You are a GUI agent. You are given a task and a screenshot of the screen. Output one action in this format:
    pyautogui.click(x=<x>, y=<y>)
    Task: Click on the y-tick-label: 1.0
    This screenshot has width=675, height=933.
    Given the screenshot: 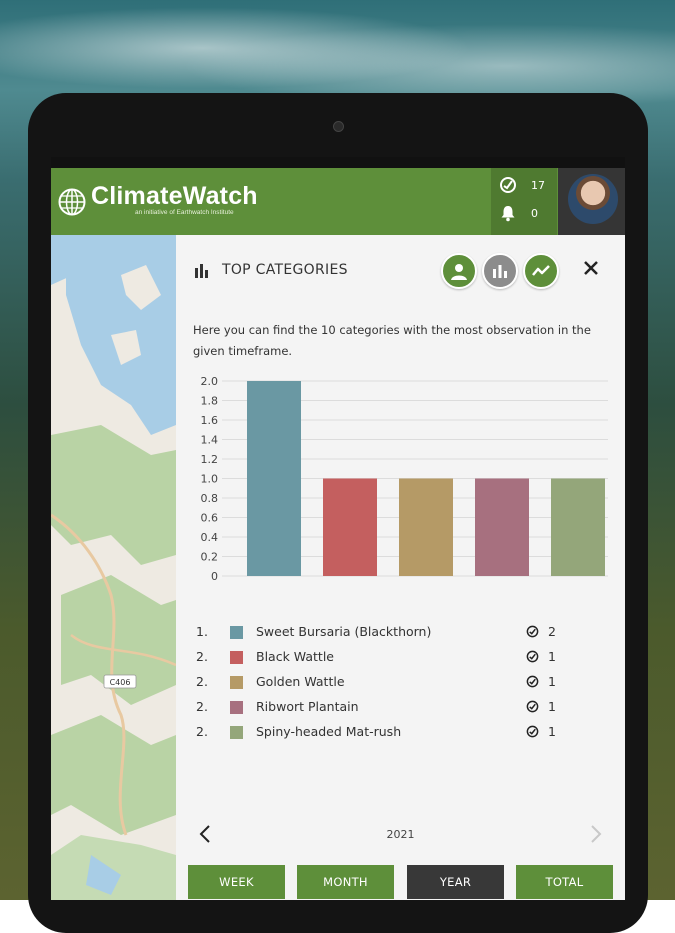 What is the action you would take?
    pyautogui.click(x=210, y=479)
    